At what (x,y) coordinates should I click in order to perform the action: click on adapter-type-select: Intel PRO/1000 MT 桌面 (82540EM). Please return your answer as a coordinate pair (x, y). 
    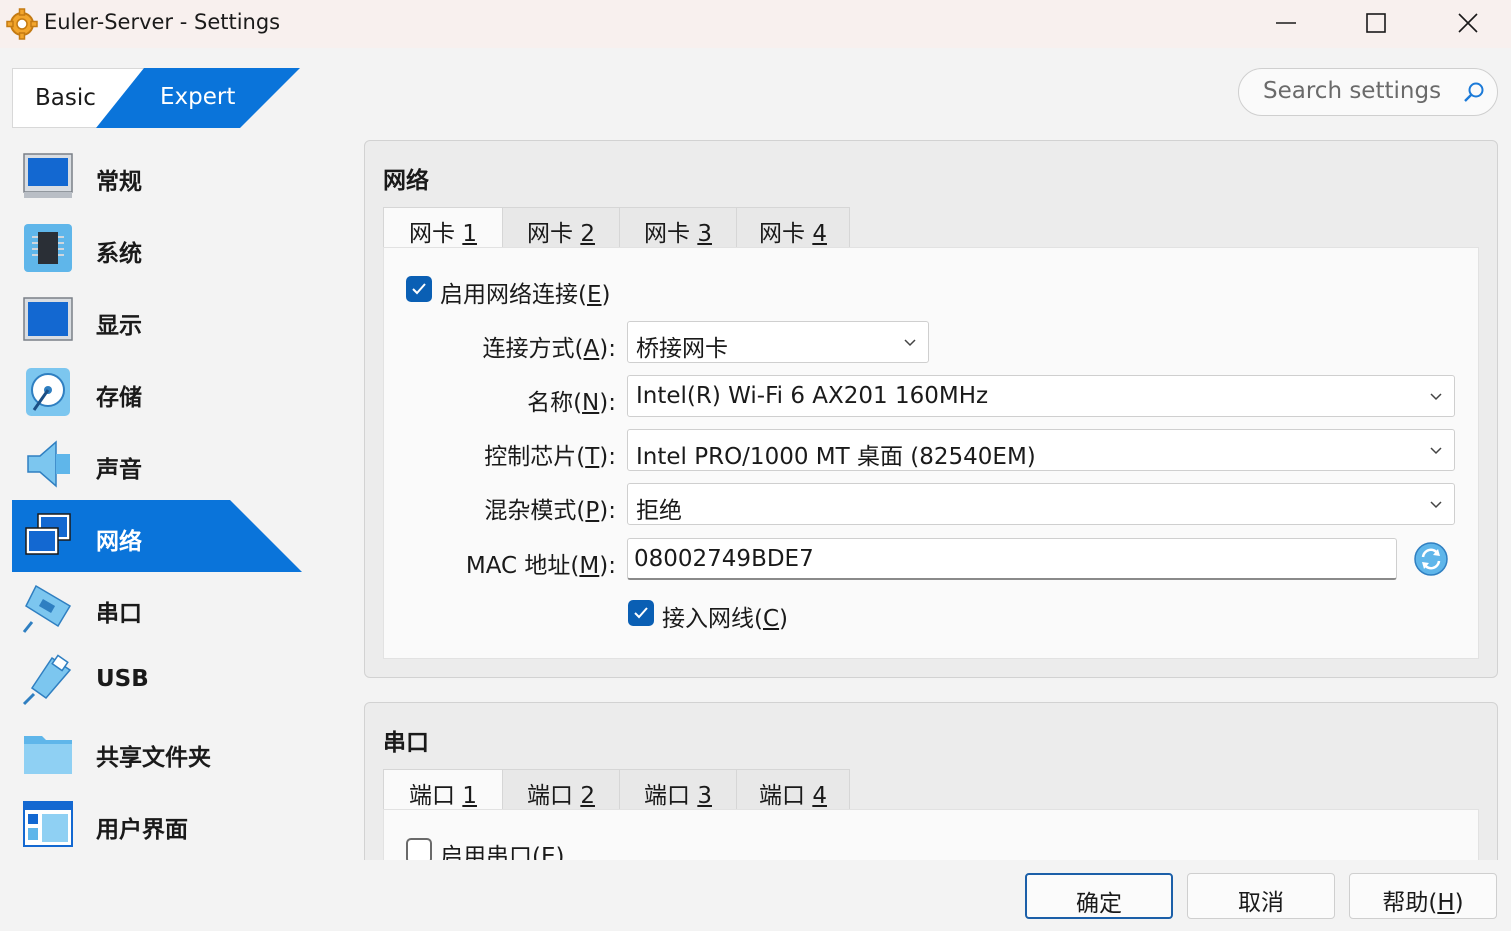
    Looking at the image, I should click on (1041, 450).